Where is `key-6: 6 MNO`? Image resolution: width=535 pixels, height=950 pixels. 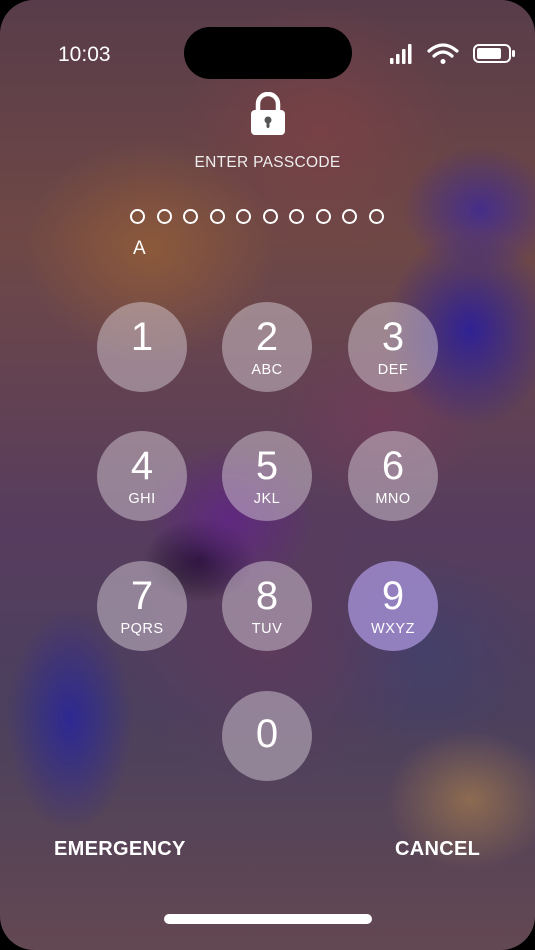 key-6: 6 MNO is located at coordinates (393, 476).